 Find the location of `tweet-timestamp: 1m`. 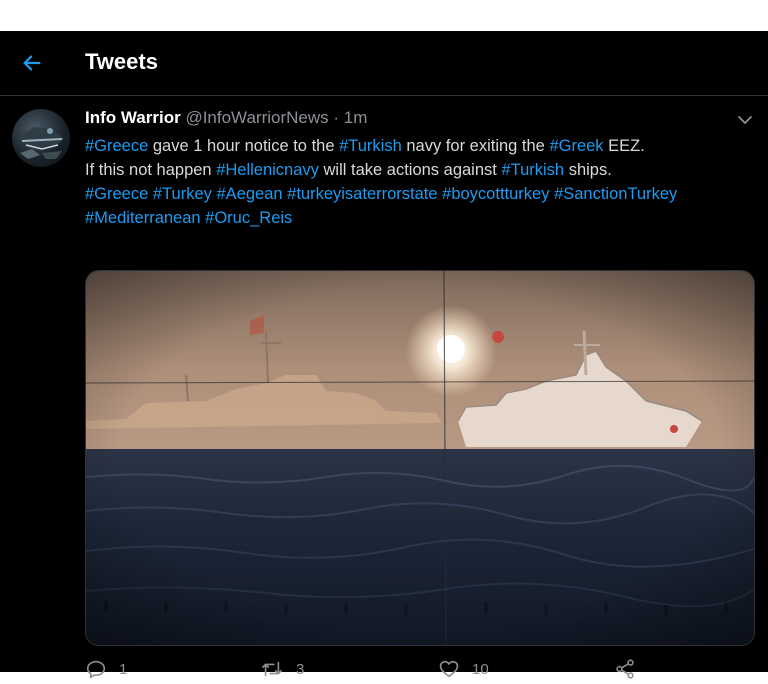

tweet-timestamp: 1m is located at coordinates (356, 117).